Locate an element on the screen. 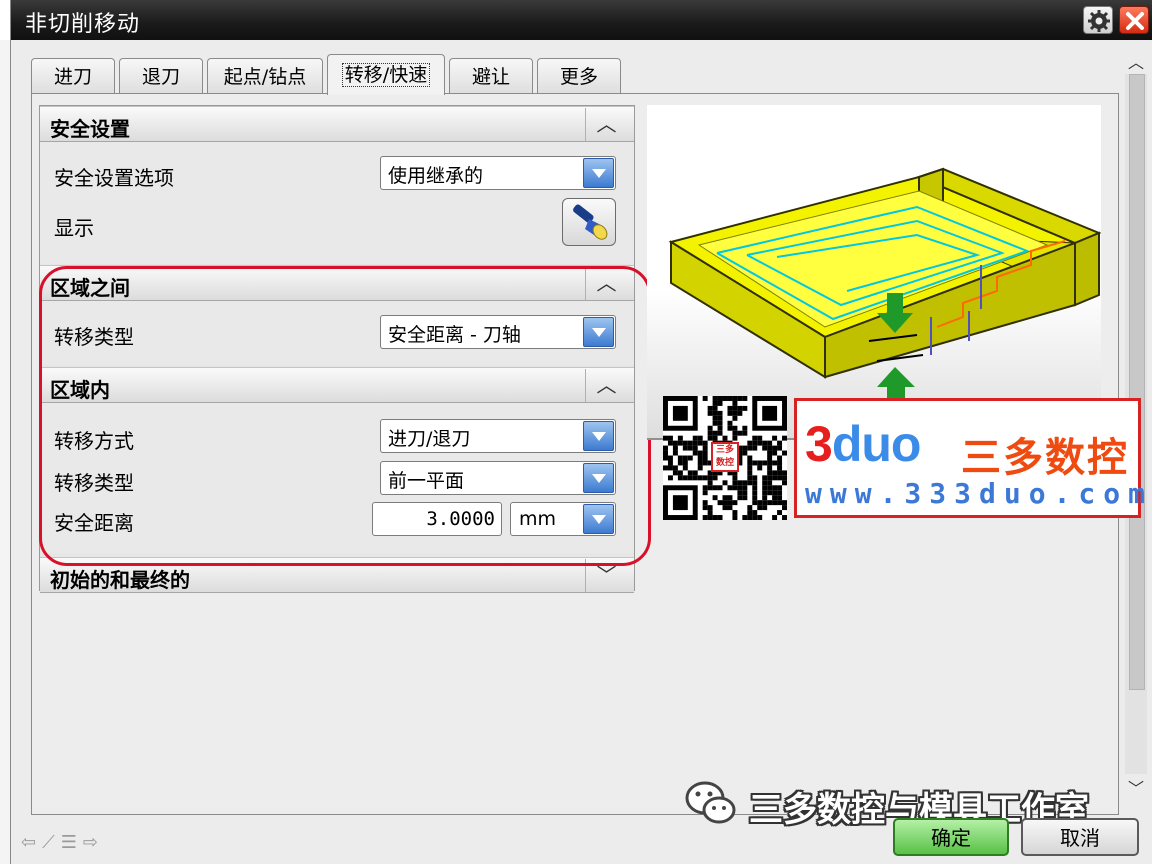 The width and height of the screenshot is (1152, 864). cancel-button: 取消 is located at coordinates (1080, 837).